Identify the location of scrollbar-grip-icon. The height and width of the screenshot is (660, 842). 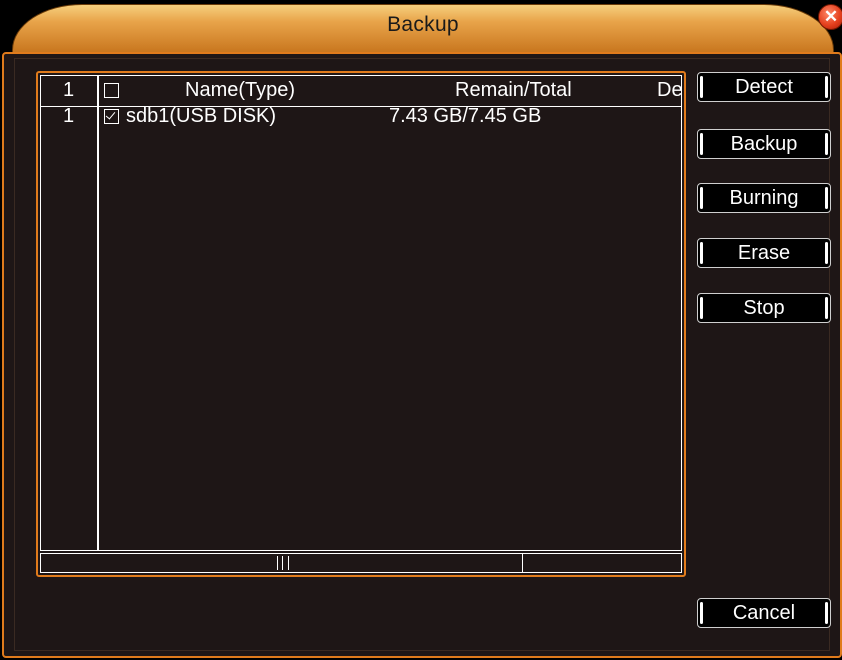
(283, 563).